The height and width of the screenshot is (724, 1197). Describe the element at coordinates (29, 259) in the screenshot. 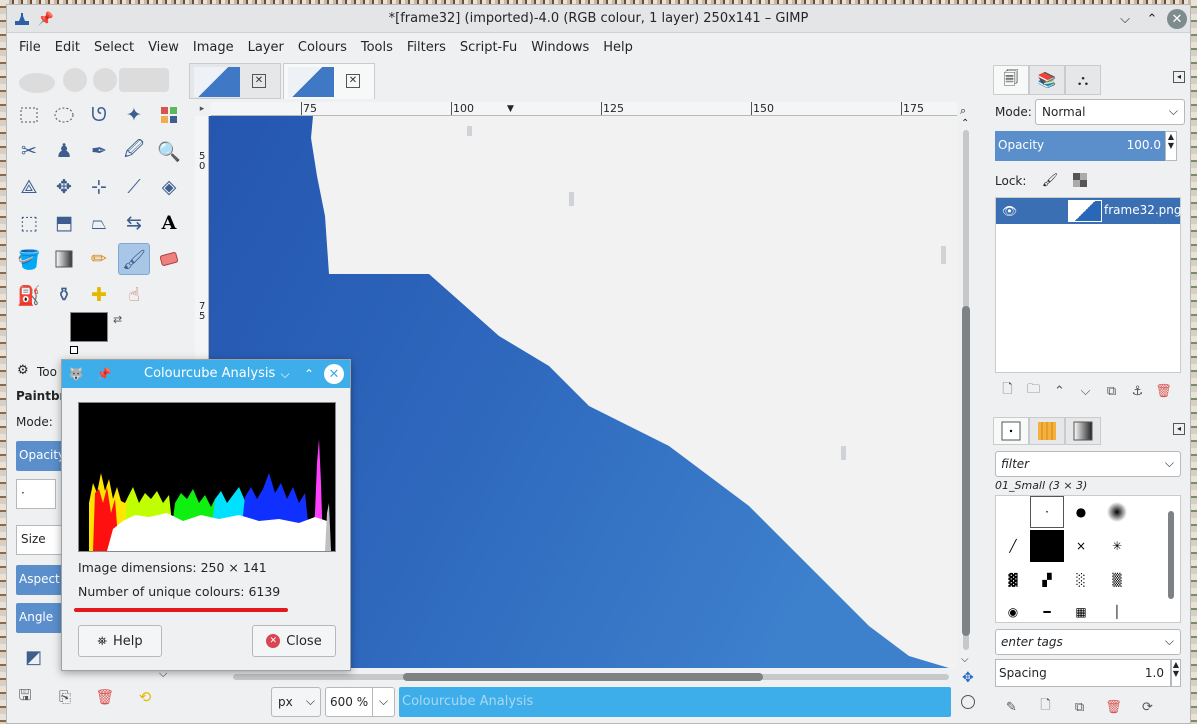

I see `bucket-fill-tool-icon: 🪣` at that location.